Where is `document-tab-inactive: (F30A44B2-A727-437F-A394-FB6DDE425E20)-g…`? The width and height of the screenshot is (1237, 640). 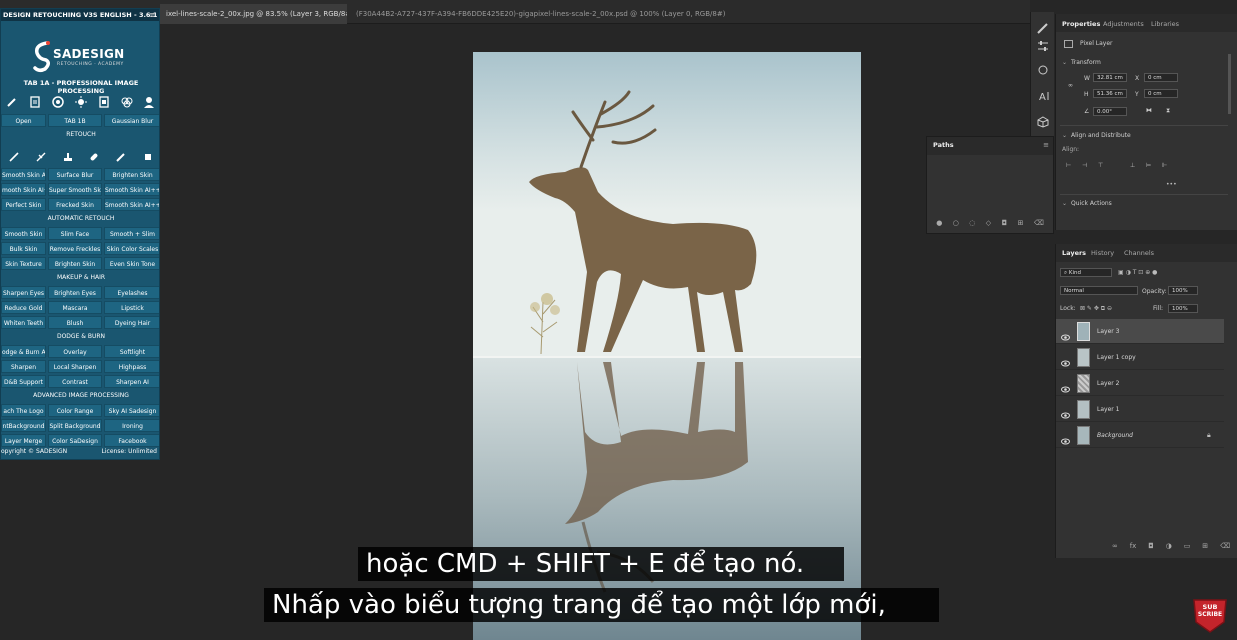
document-tab-inactive: (F30A44B2-A727-437F-A394-FB6DDE425E20)-g… is located at coordinates (540, 14).